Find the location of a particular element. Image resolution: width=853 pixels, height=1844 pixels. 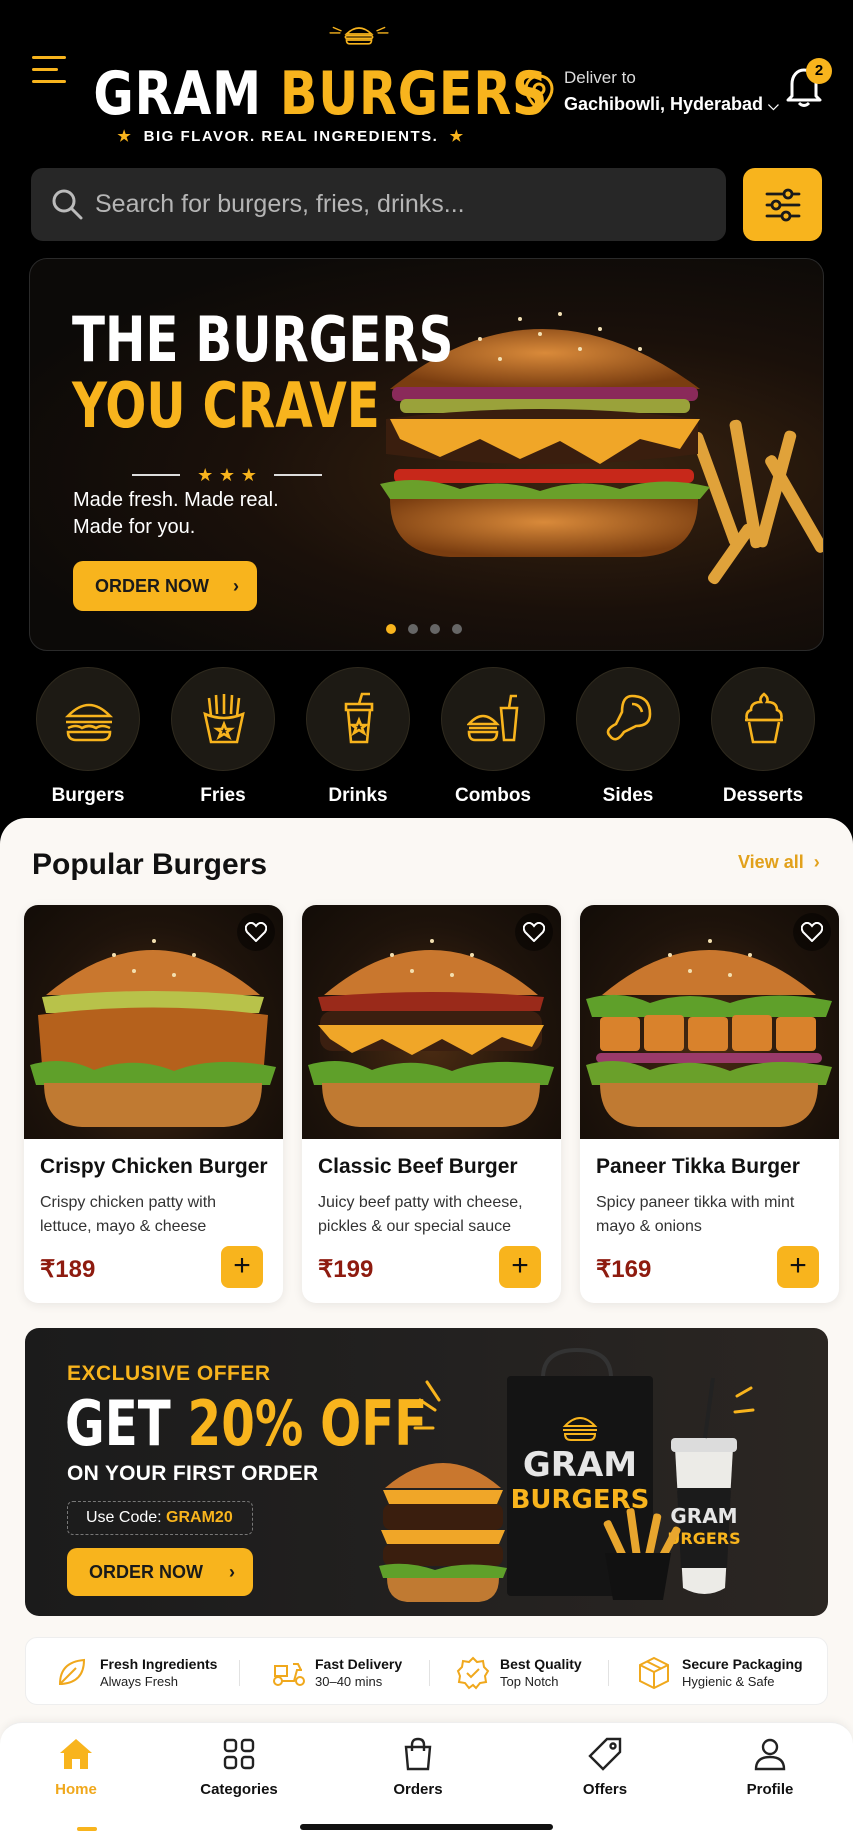

logo-burger-icon is located at coordinates (359, 35).